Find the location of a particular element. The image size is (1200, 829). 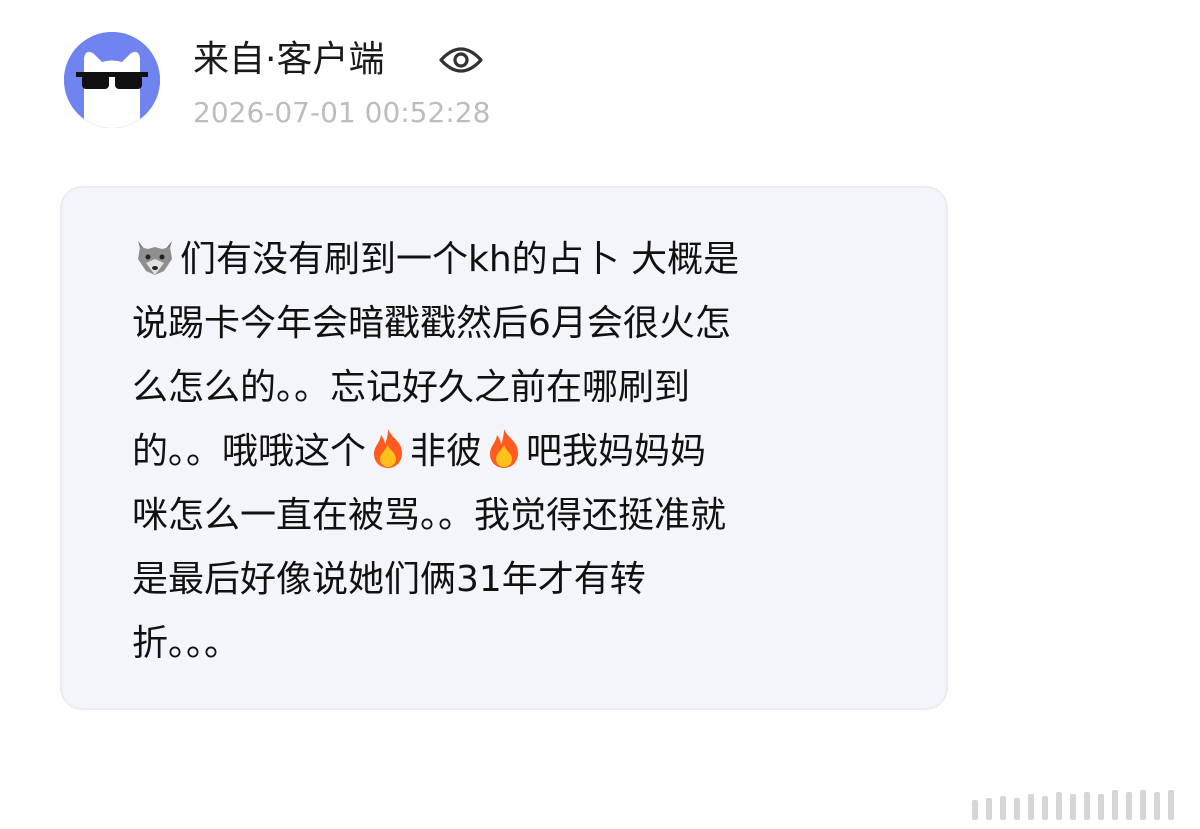

message-line-text: 们有没有刷到一个kh的占卜 大概是 is located at coordinates (460, 259).